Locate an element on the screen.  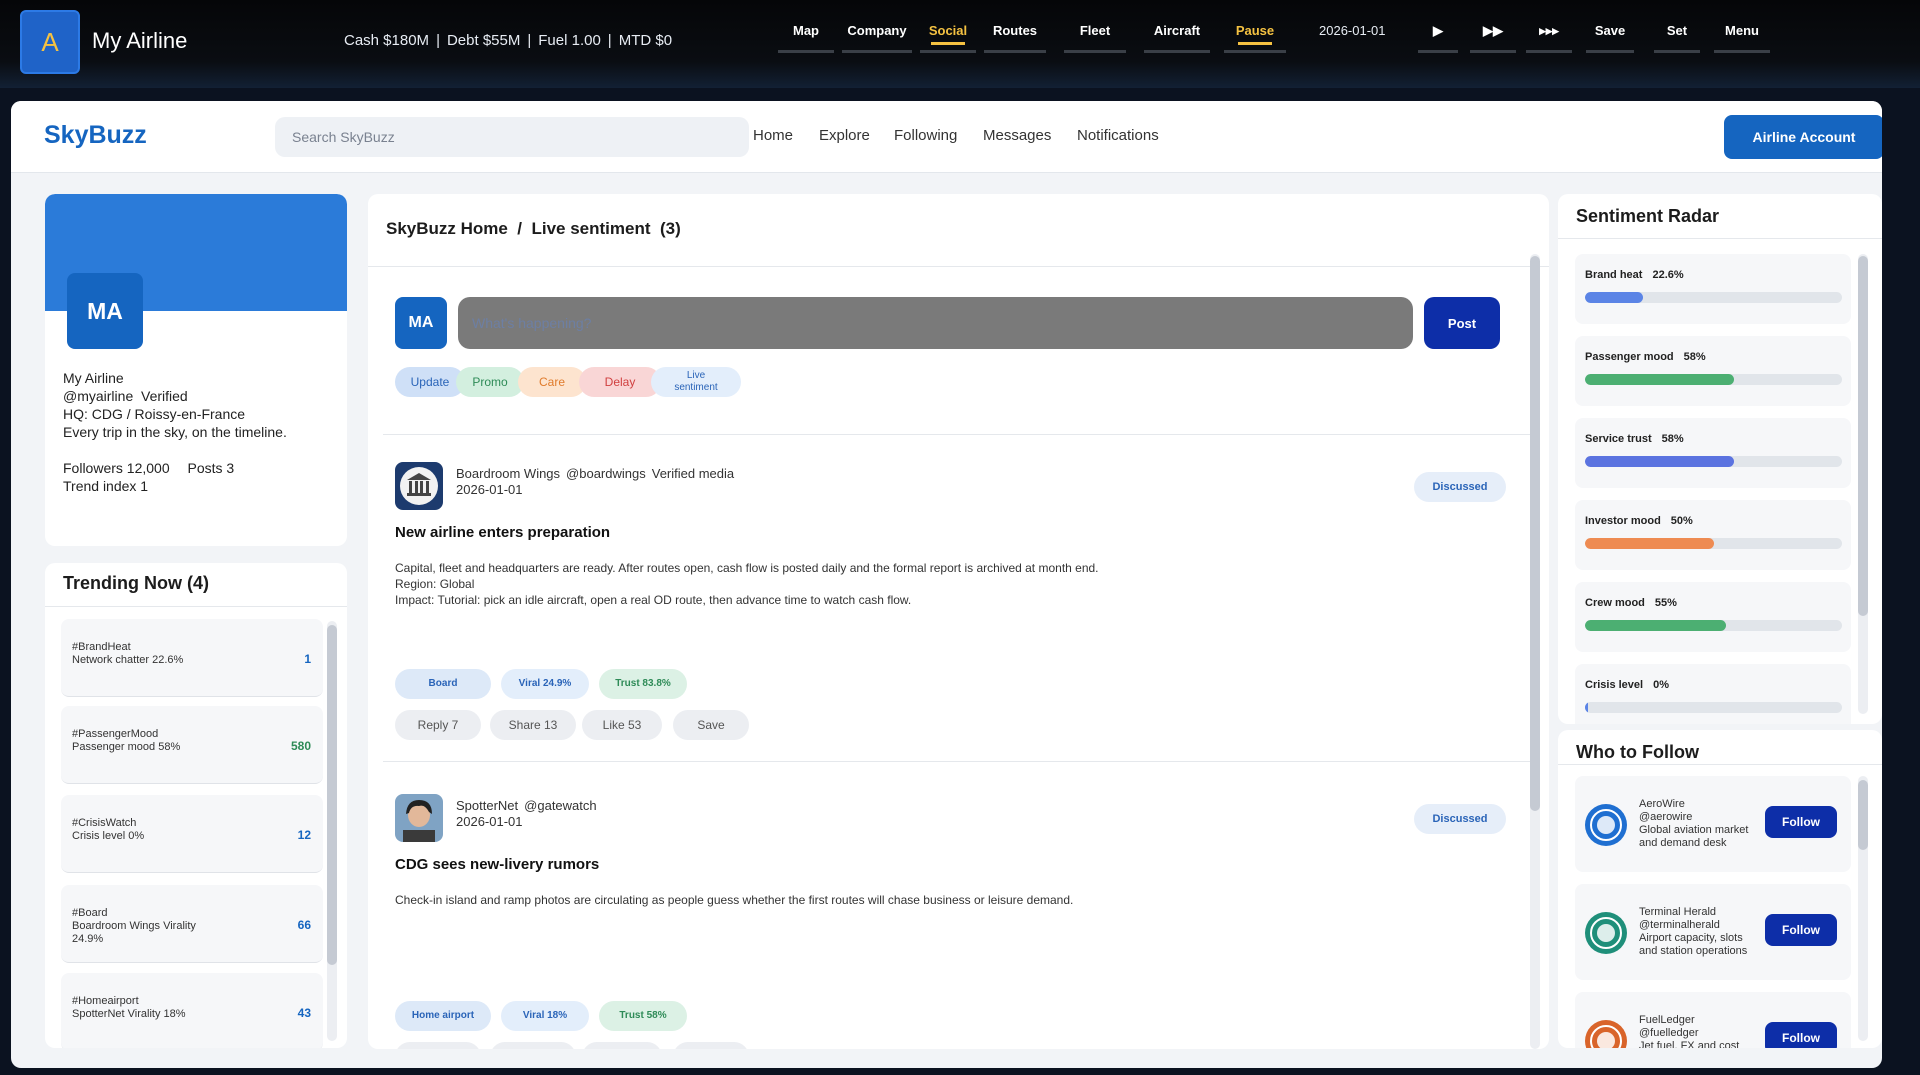
trend-item: #CrisisWatch Crisis level 0% 12 is located at coordinates (192, 834).